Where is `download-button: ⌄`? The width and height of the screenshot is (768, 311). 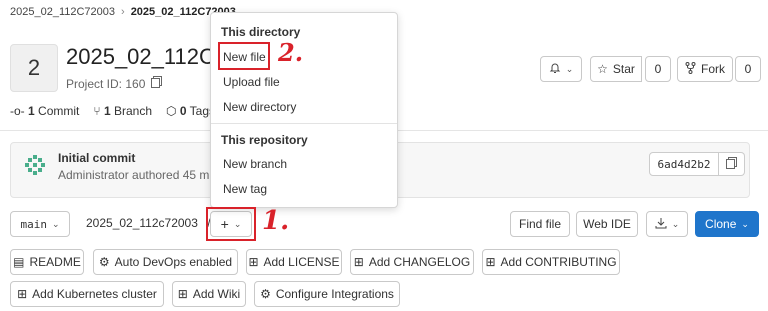
download-button: ⌄ is located at coordinates (667, 224).